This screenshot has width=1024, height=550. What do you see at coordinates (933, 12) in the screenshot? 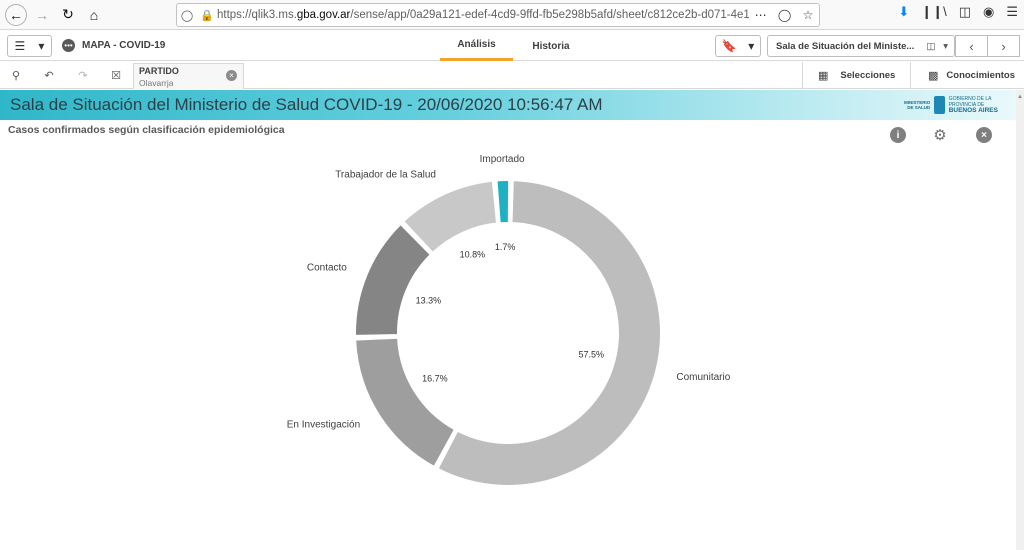
I see `library-icon: ❙❙\` at bounding box center [933, 12].